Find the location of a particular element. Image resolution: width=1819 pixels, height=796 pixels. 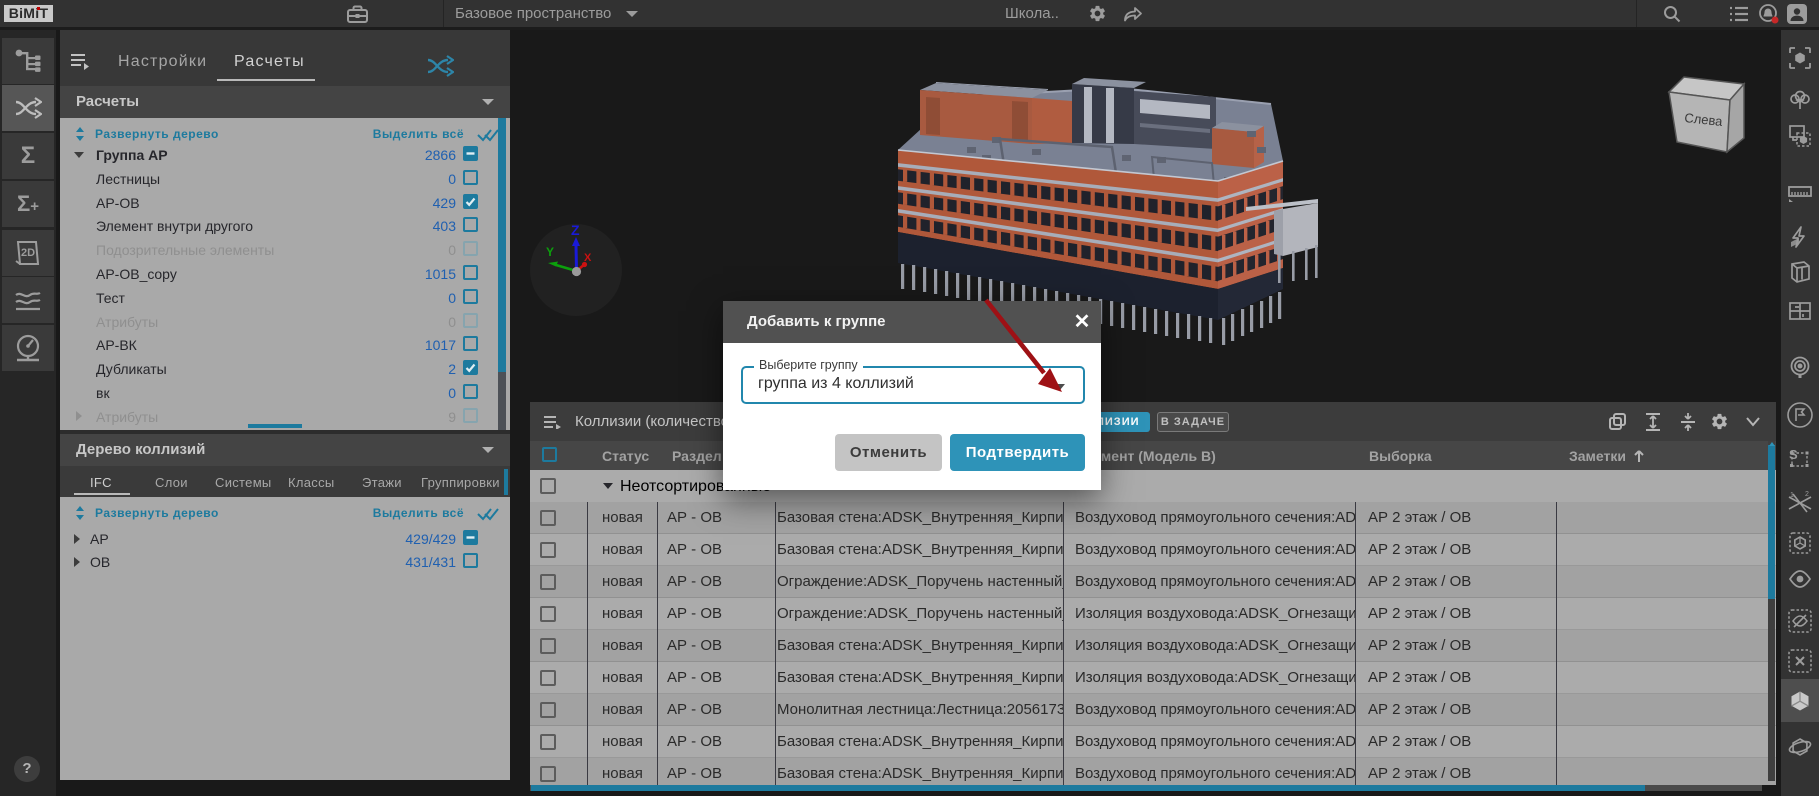

svg-text: X is located at coordinates (588, 258).